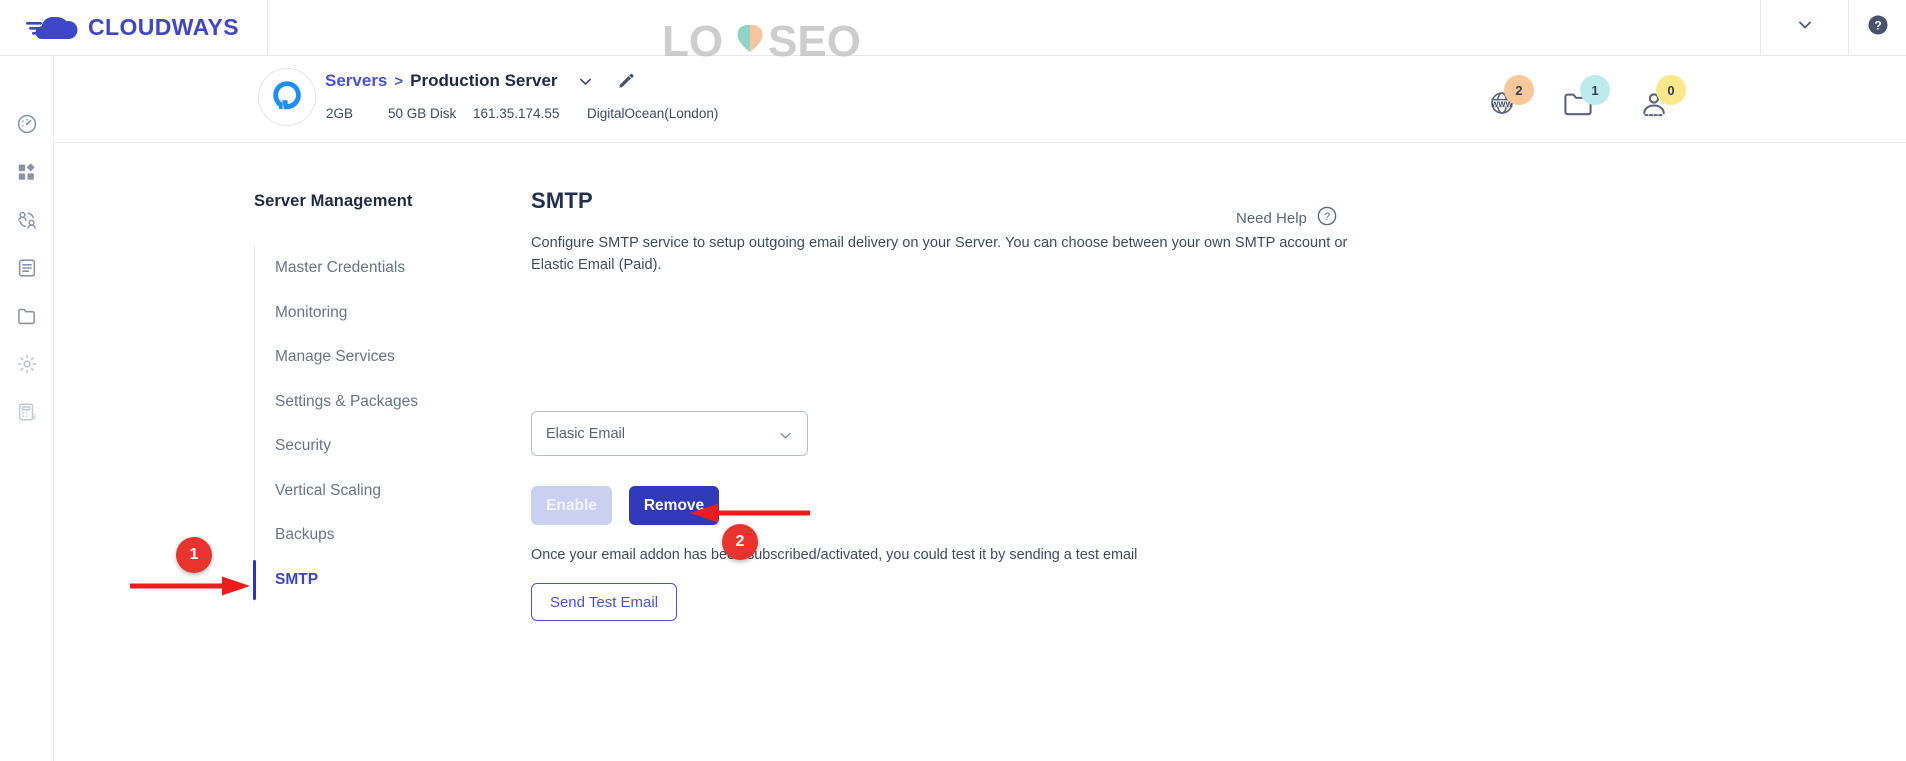  I want to click on rail-item-billing: $, so click(27, 412).